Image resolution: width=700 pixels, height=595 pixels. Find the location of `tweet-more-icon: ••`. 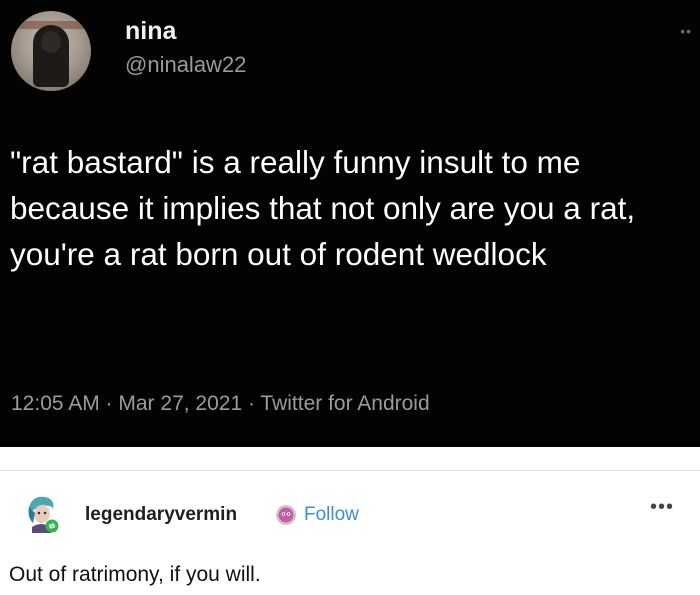

tweet-more-icon: •• is located at coordinates (686, 31).